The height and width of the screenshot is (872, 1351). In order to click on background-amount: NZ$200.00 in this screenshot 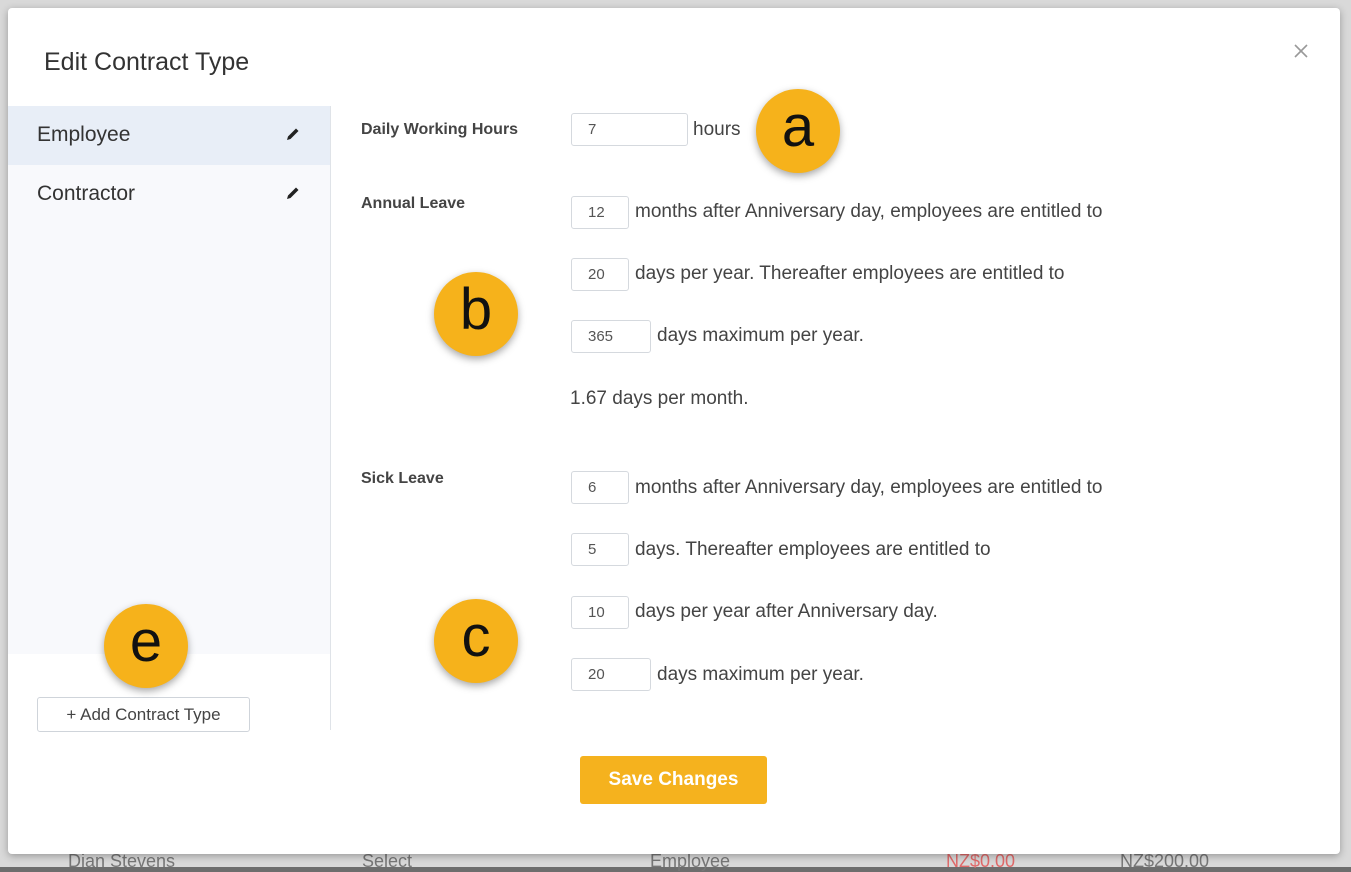, I will do `click(1165, 861)`.